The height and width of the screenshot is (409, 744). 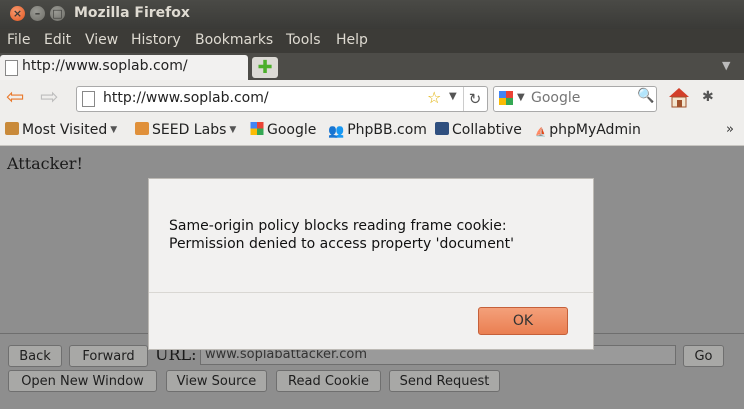 I want to click on page-heading: Attacker!, so click(x=45, y=163).